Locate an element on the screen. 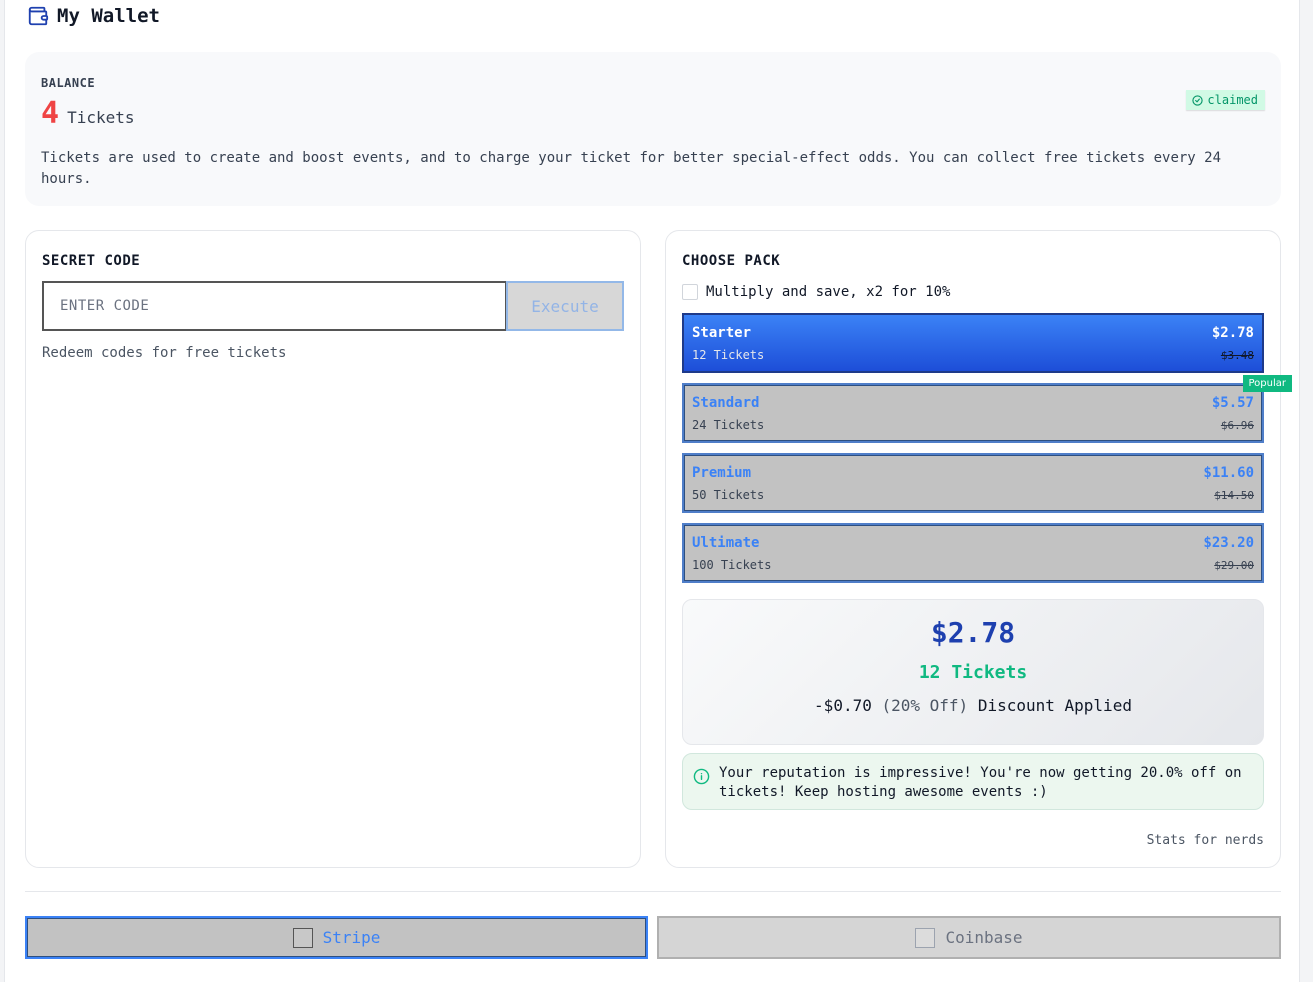 This screenshot has height=982, width=1313. summary-tickets: 12 Tickets is located at coordinates (973, 672).